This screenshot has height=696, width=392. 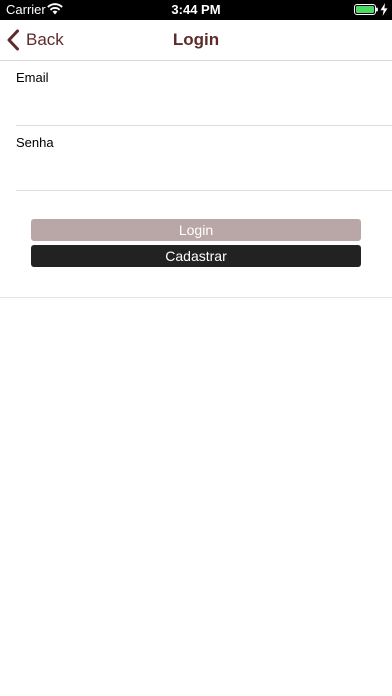 I want to click on senha-label: Senha, so click(x=35, y=142).